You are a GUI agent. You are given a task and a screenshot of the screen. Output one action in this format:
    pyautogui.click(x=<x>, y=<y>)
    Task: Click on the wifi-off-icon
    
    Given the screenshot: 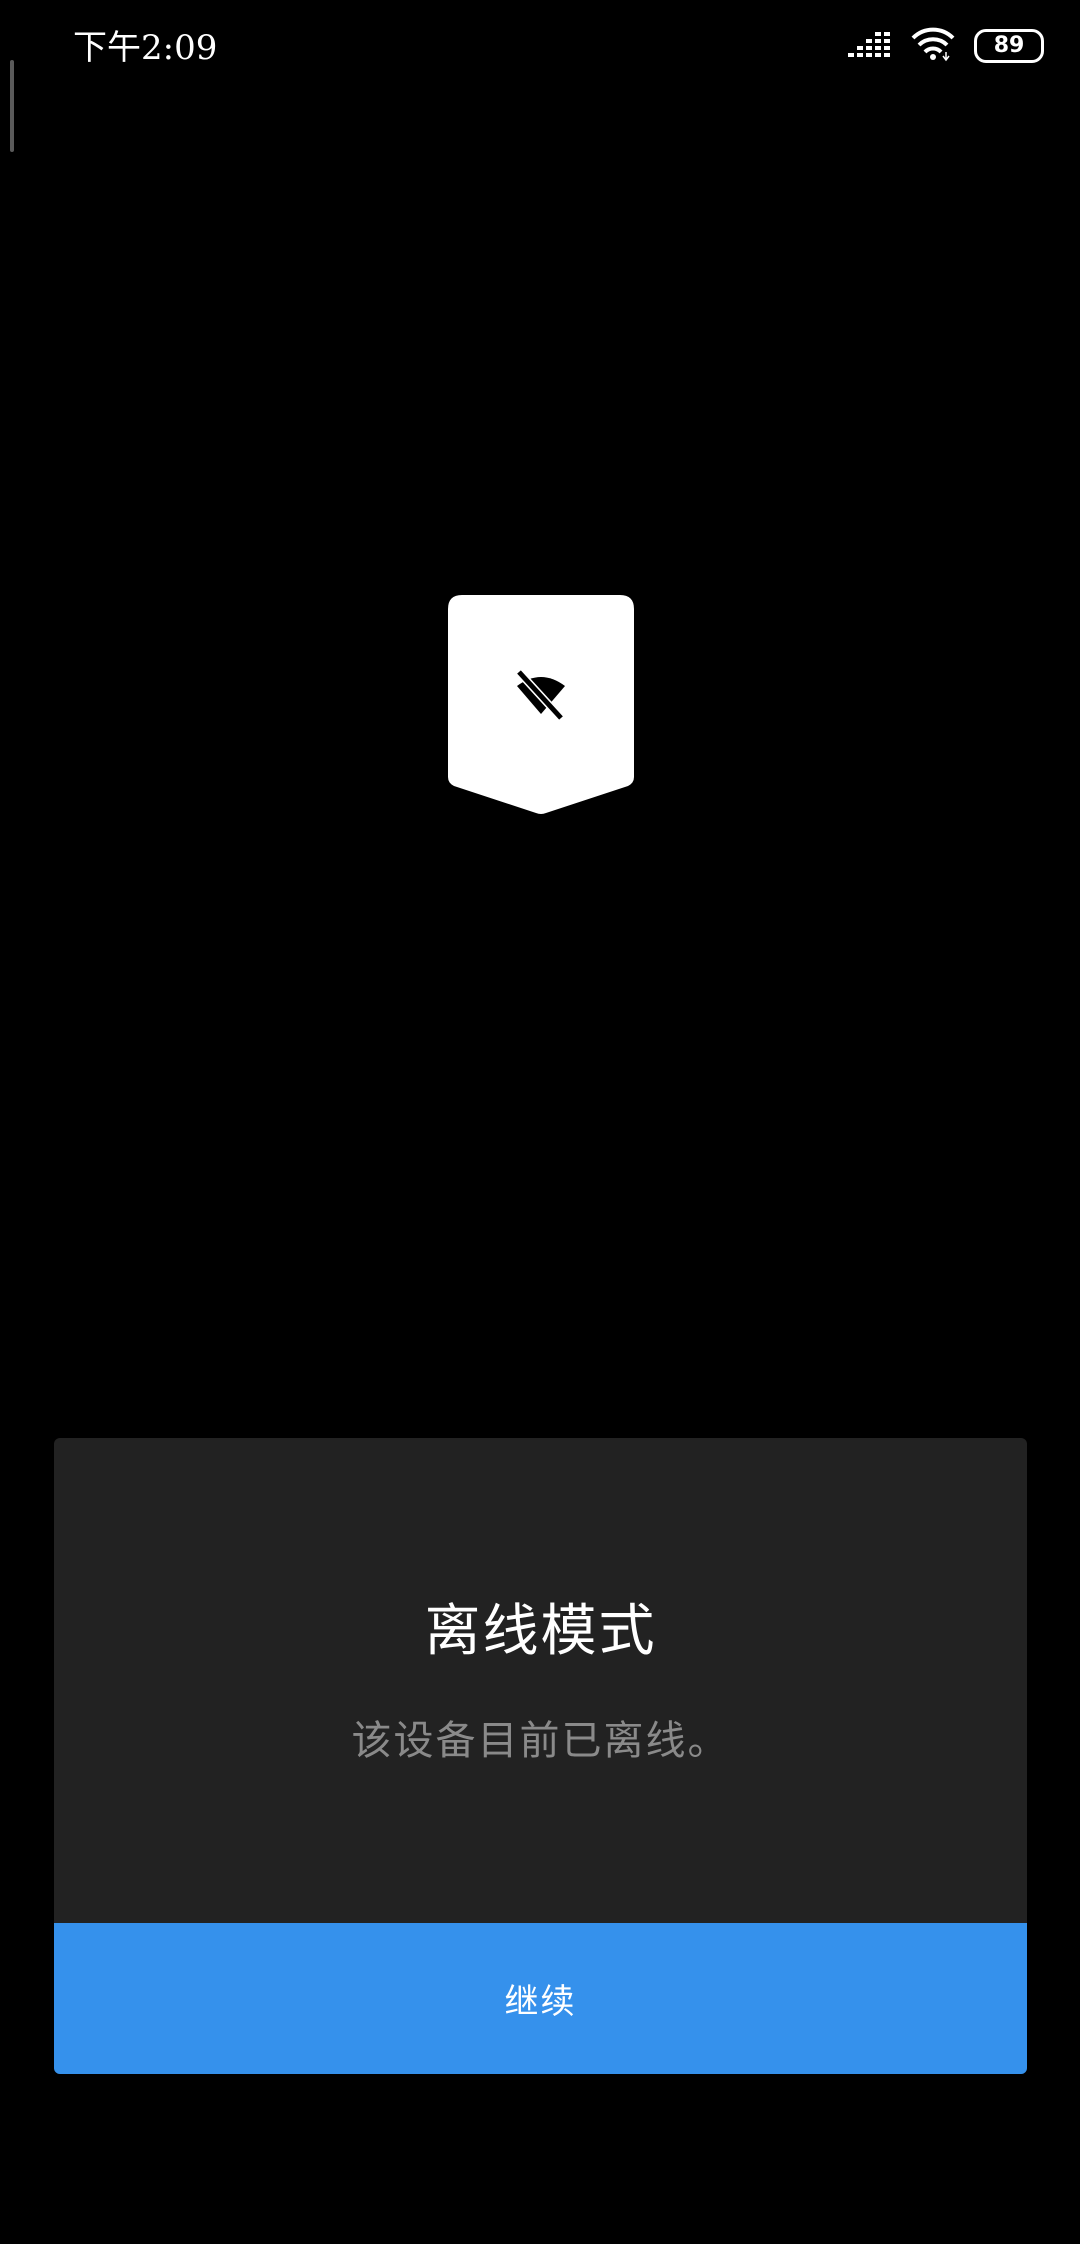 What is the action you would take?
    pyautogui.click(x=541, y=694)
    